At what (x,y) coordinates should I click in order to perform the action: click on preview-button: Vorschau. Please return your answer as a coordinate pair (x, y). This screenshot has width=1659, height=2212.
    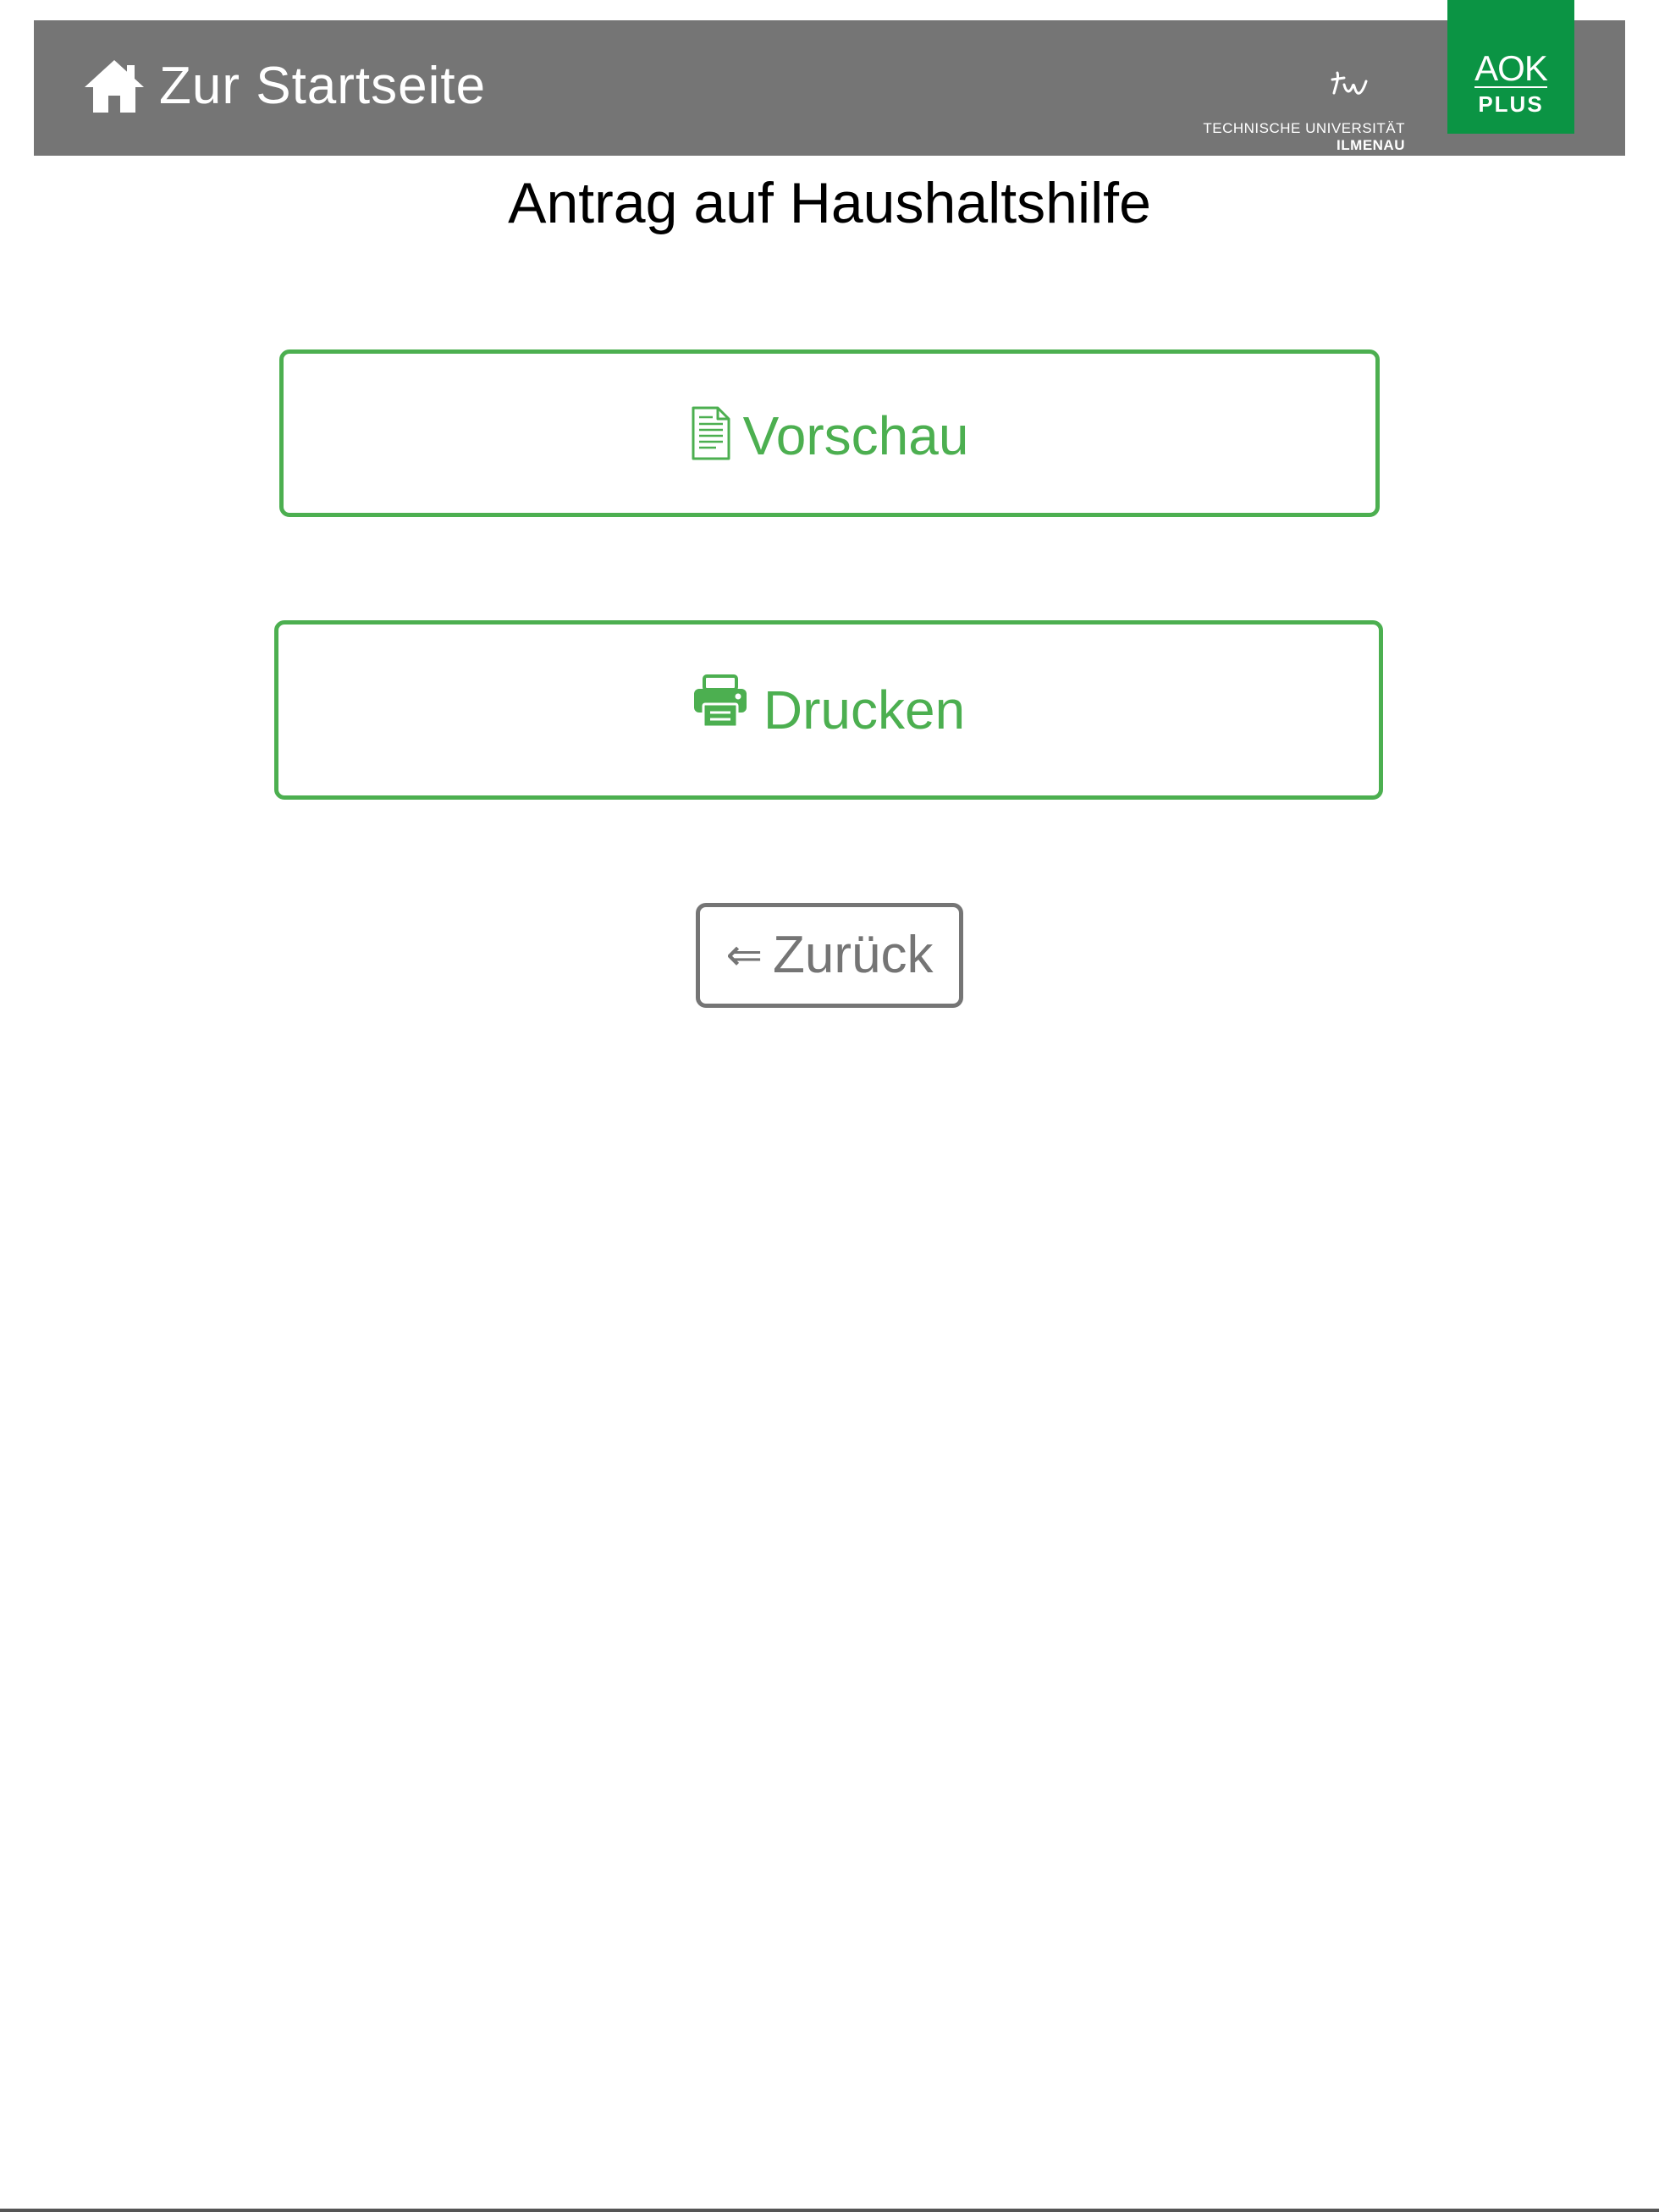
    Looking at the image, I should click on (829, 433).